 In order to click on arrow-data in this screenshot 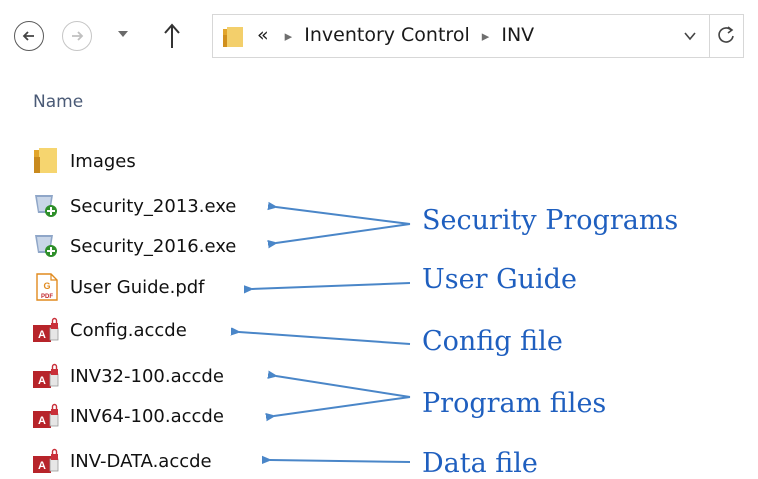, I will do `click(340, 461)`.